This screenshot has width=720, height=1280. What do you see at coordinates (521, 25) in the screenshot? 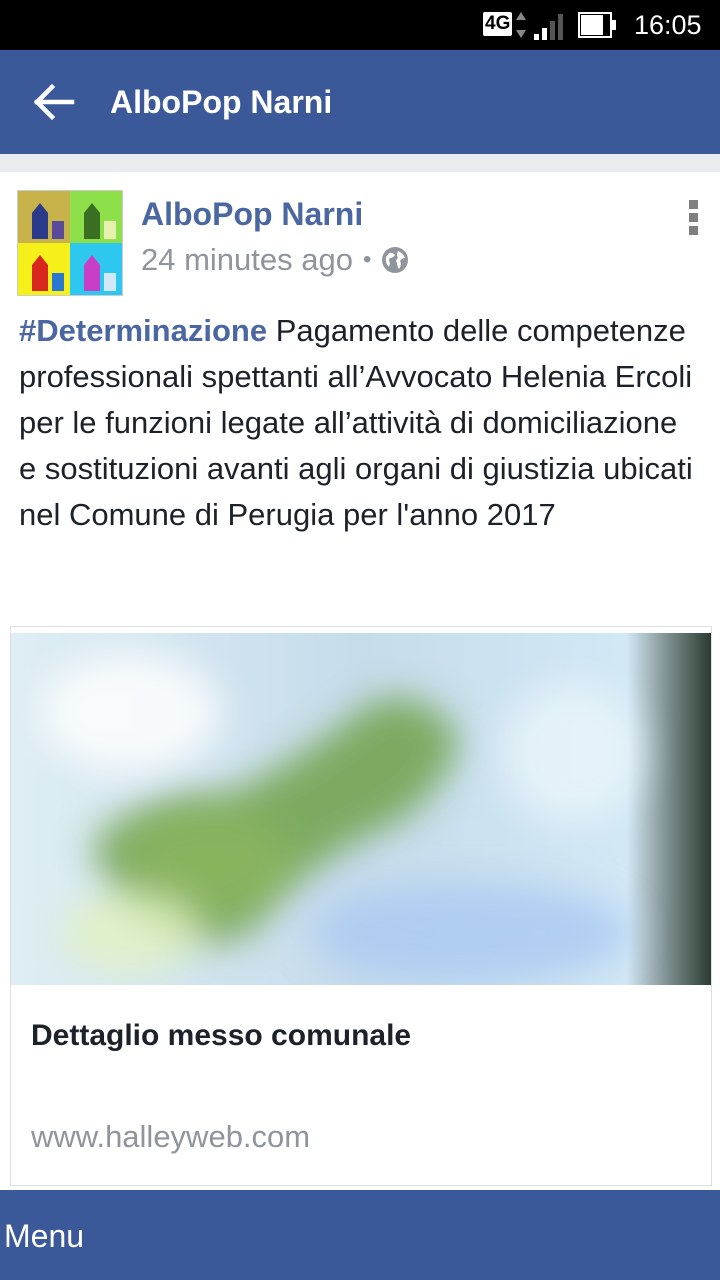
I see `data-activity-icon` at bounding box center [521, 25].